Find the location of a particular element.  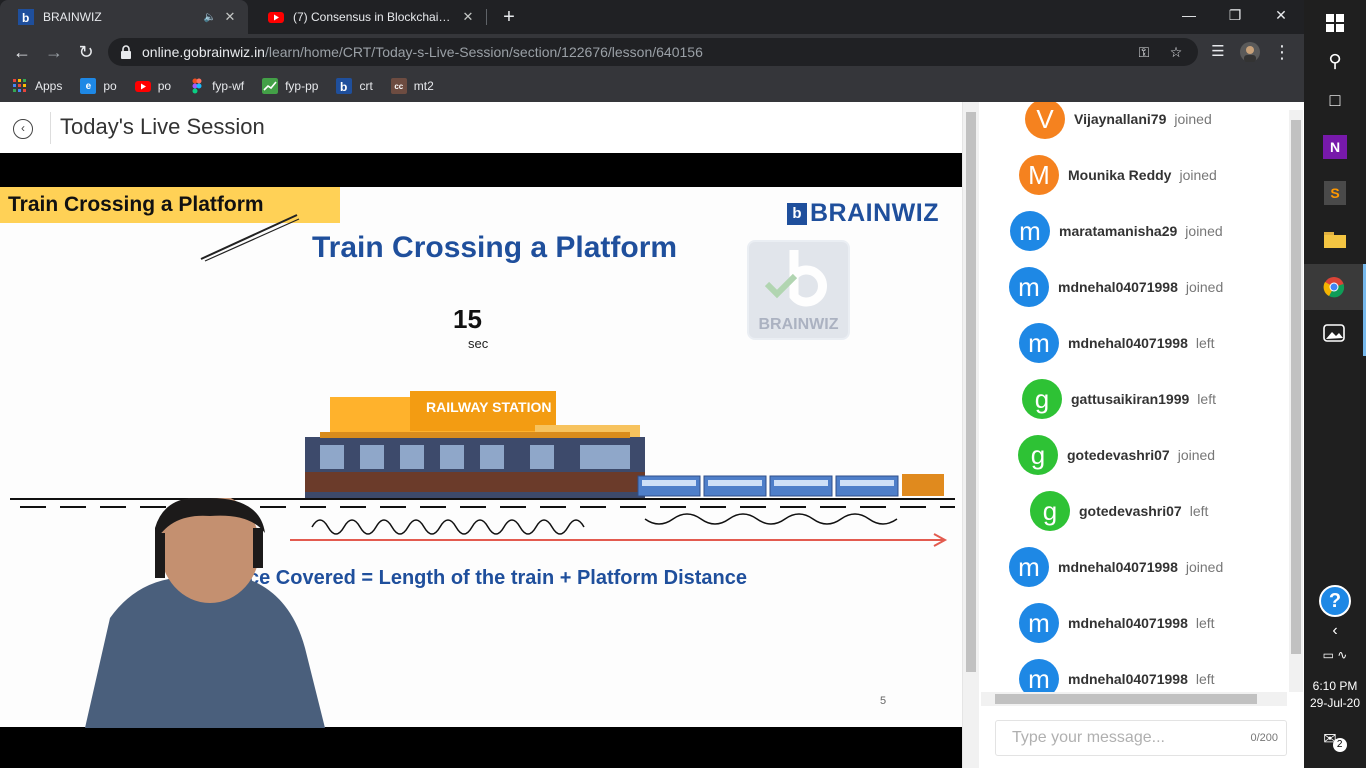

bookmark-fyp-pp: fyp-pp is located at coordinates (290, 86).